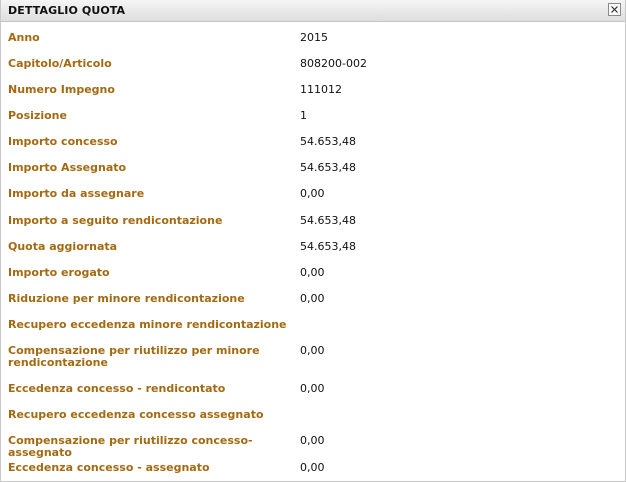  Describe the element at coordinates (115, 220) in the screenshot. I see `field-label: Importo a seguito rendicontazione` at that location.